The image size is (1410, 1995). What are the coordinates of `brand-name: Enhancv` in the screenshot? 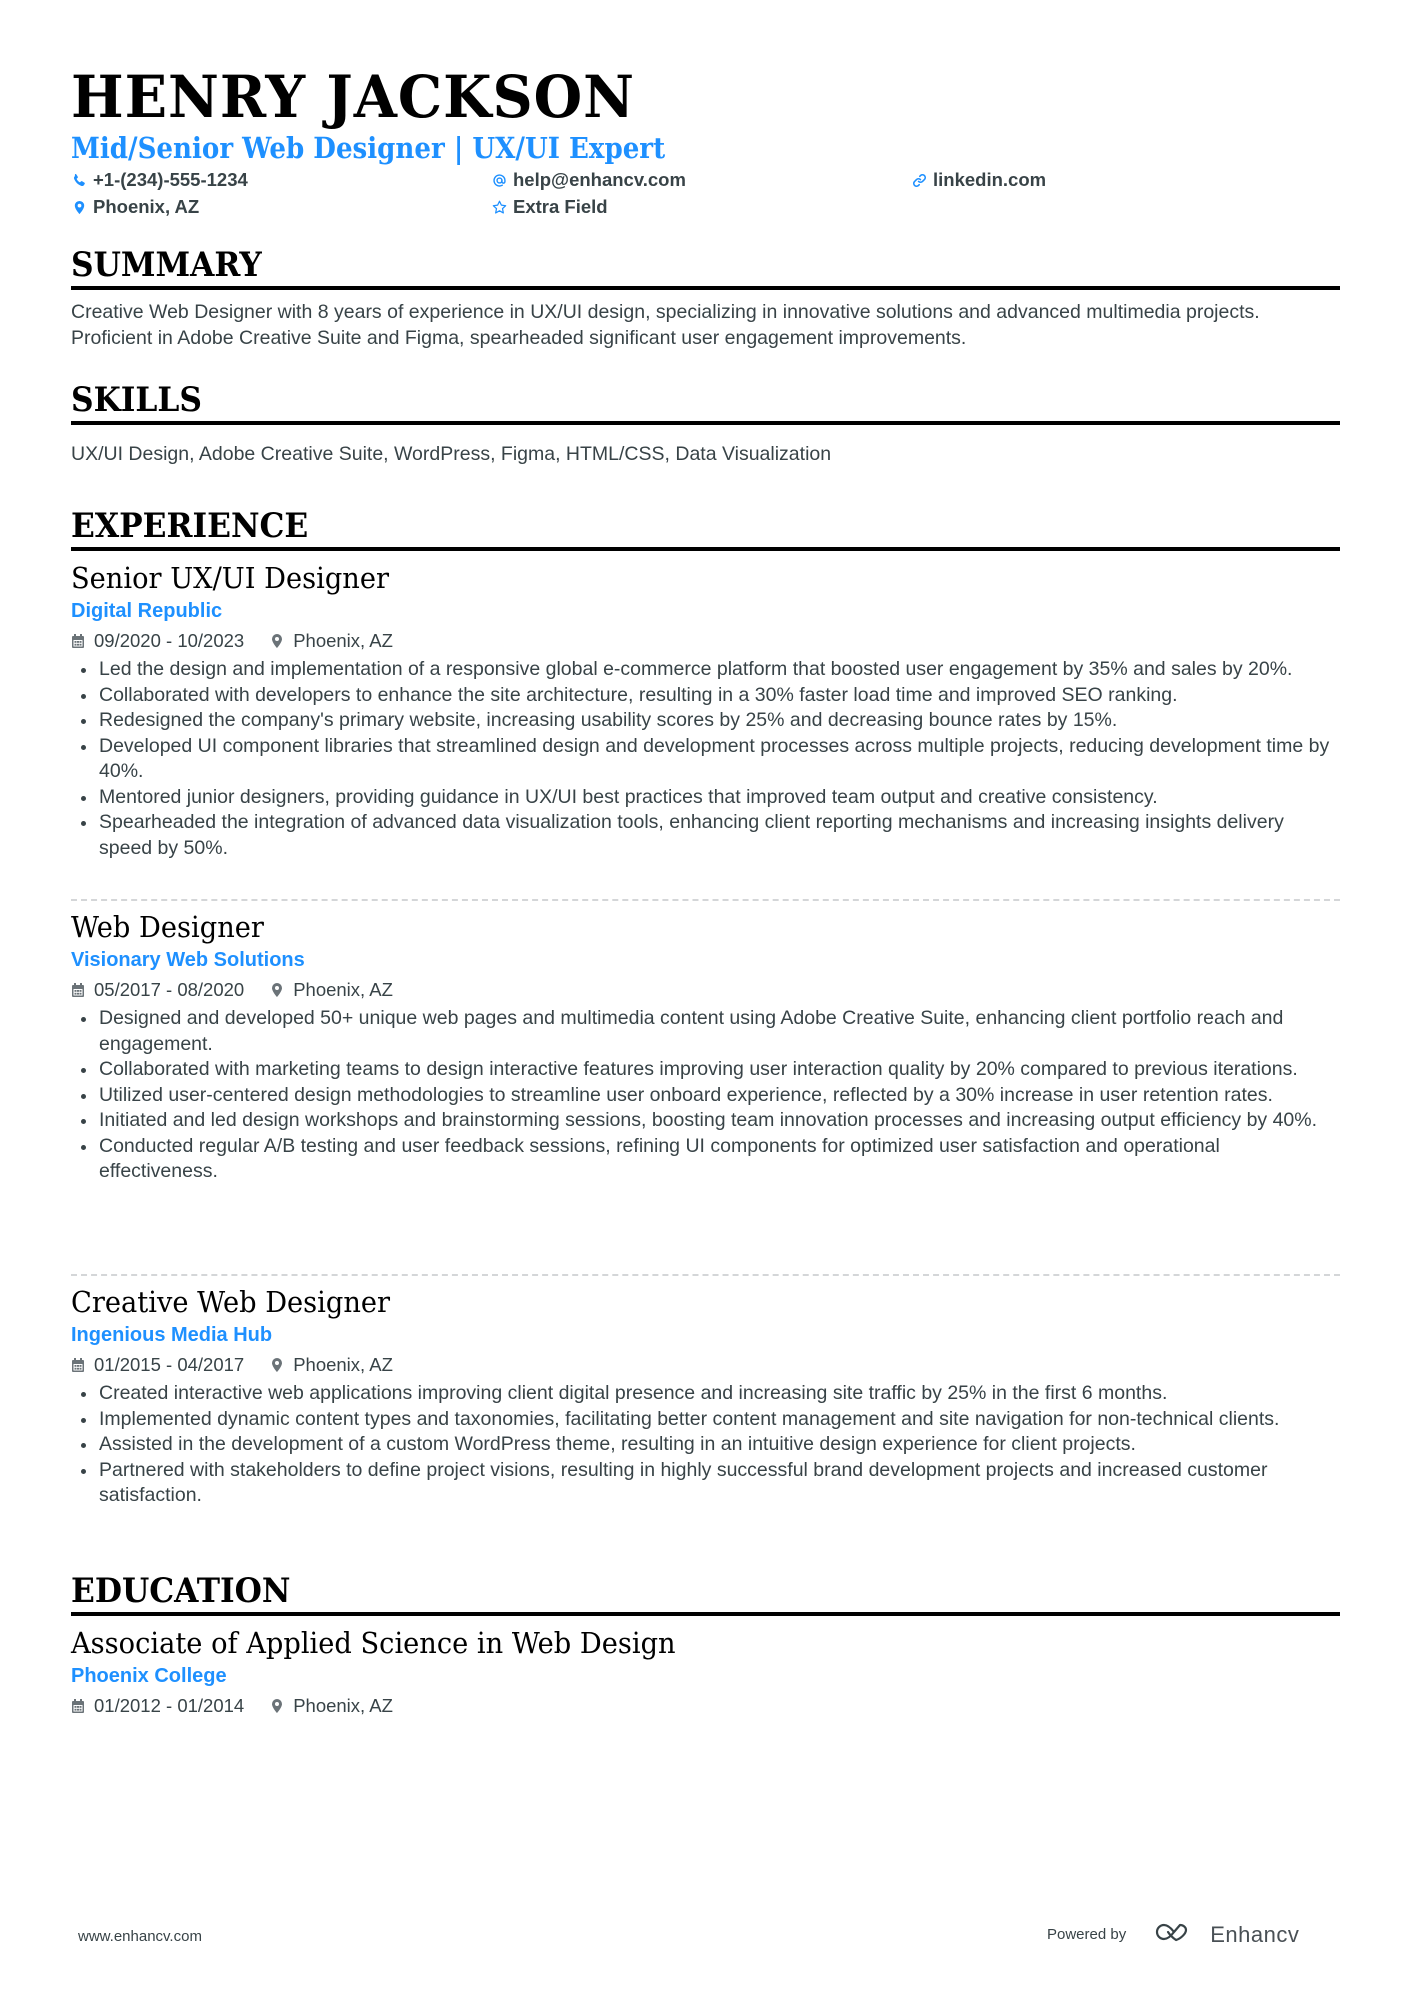 It's located at (1255, 1934).